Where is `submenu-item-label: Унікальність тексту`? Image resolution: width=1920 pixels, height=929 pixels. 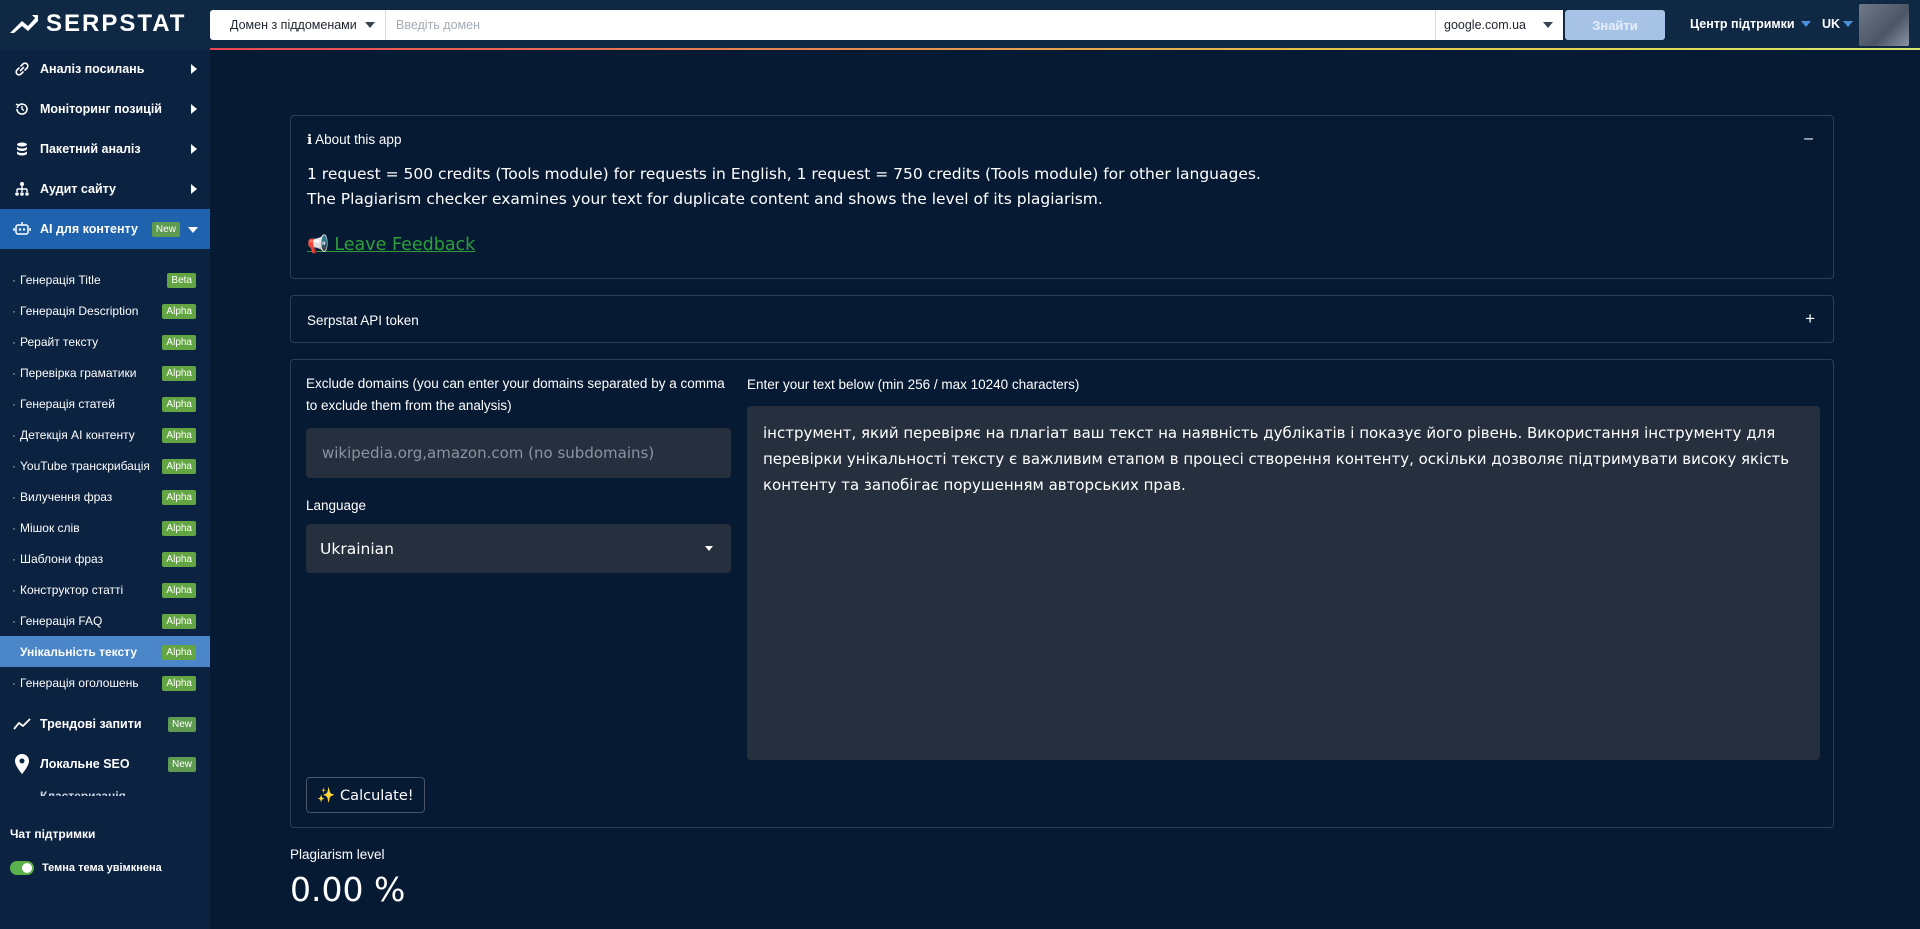
submenu-item-label: Унікальність тексту is located at coordinates (79, 651).